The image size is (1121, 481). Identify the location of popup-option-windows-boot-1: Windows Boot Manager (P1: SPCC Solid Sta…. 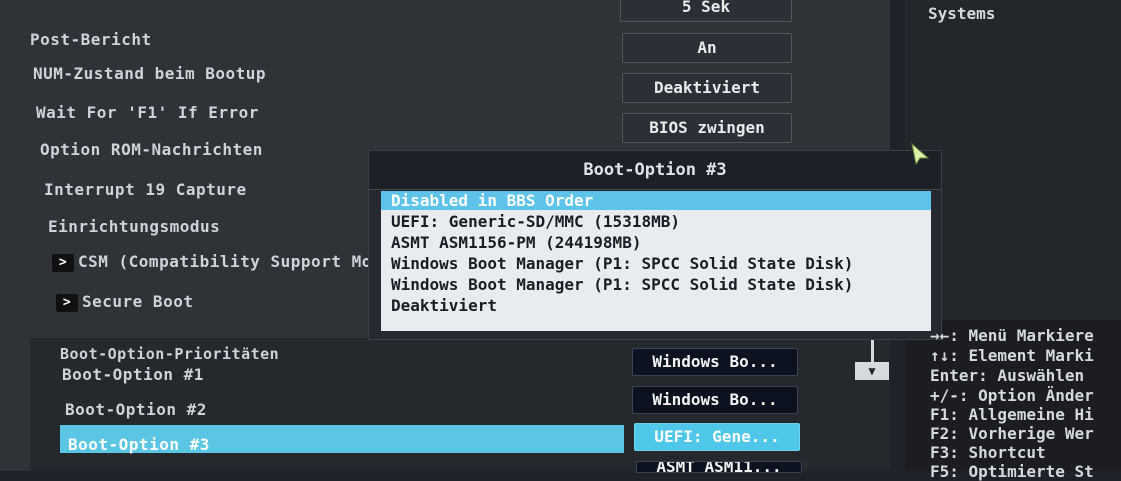
(622, 263).